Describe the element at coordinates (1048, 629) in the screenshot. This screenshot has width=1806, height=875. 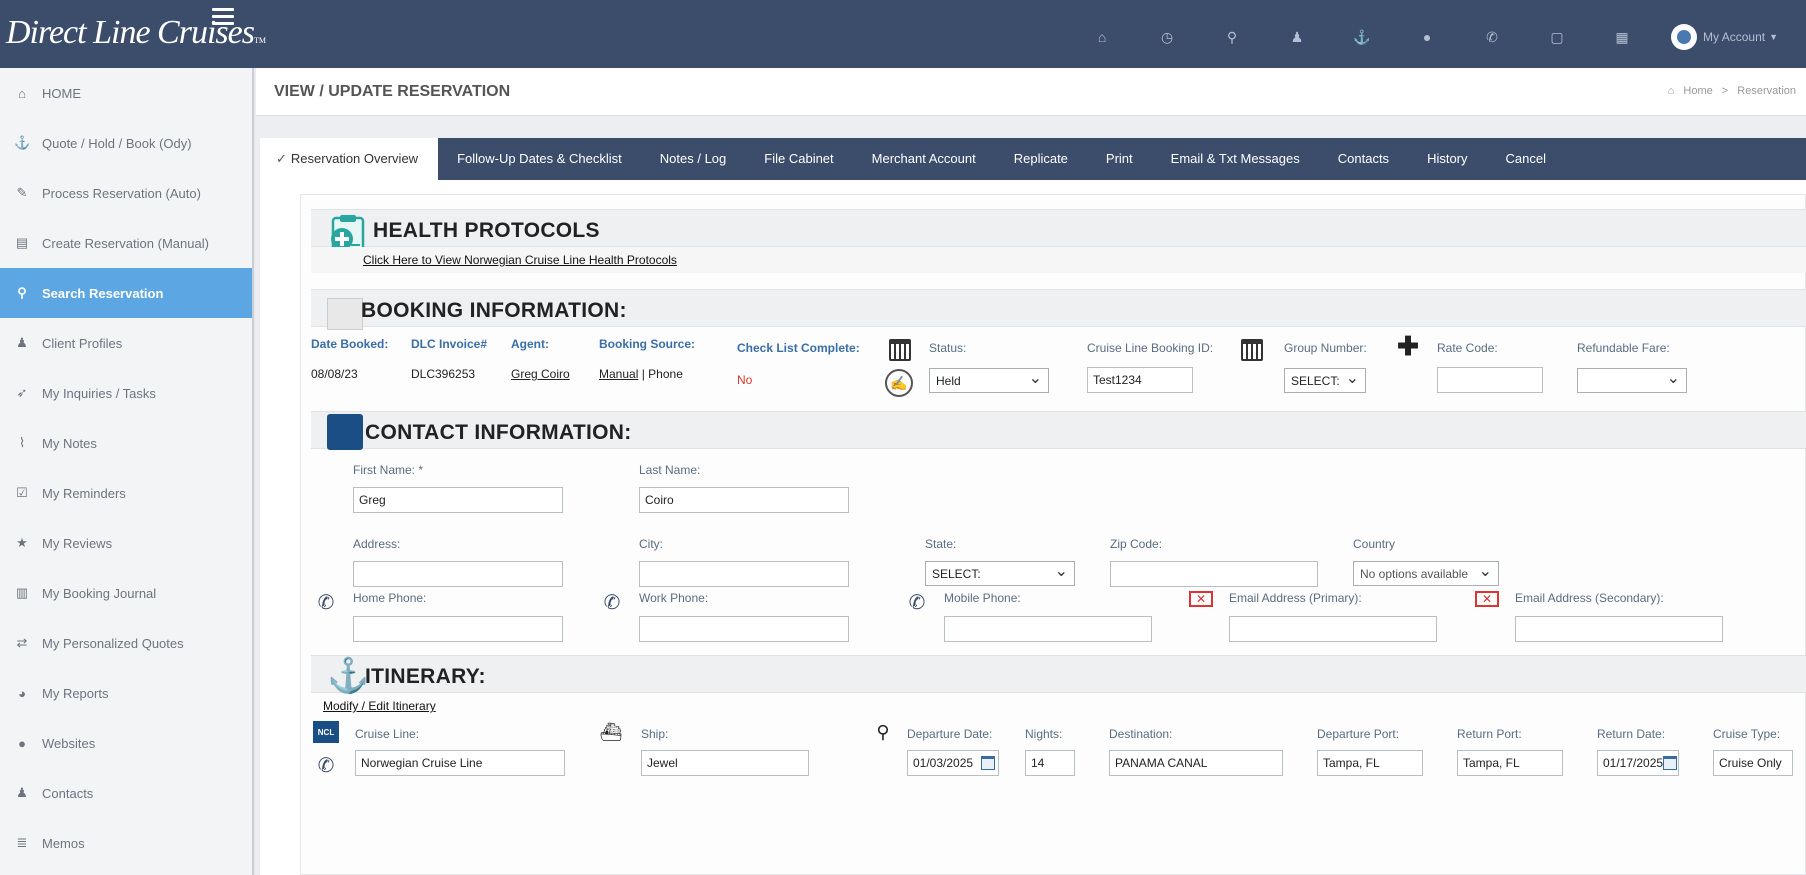
I see `mobile-phone-input` at that location.